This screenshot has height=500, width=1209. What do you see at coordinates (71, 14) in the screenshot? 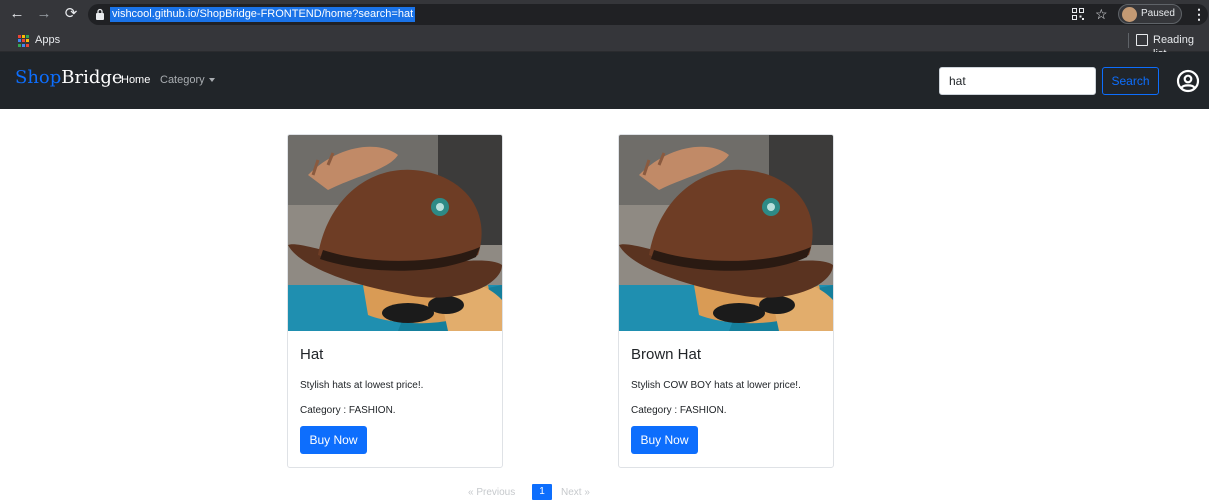
I see `reload-icon: ⟳` at bounding box center [71, 14].